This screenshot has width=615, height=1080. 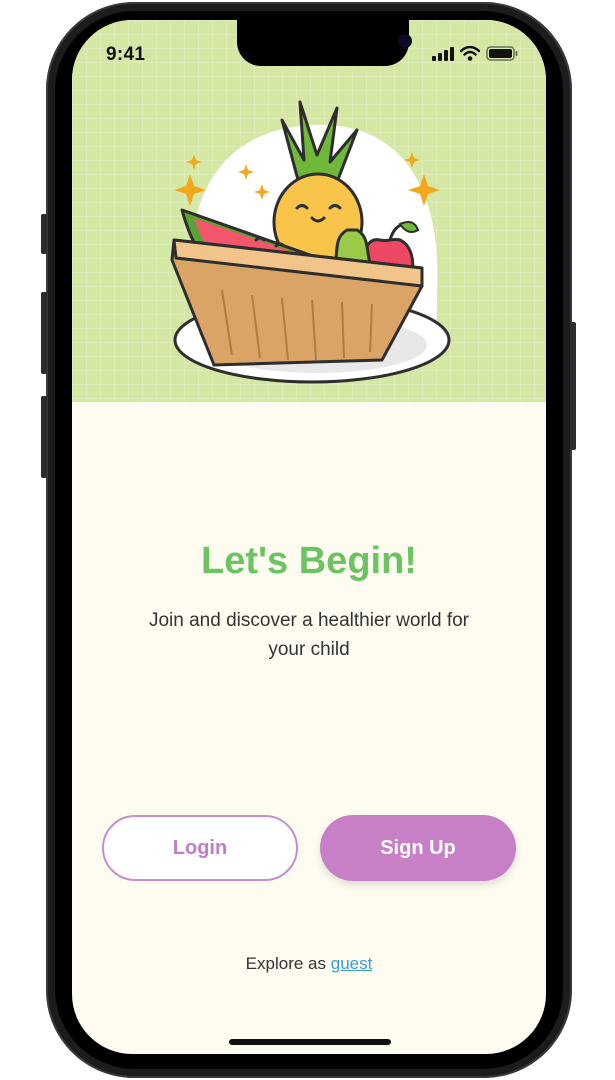 I want to click on guest-prefix-text: Explore as, so click(x=285, y=963).